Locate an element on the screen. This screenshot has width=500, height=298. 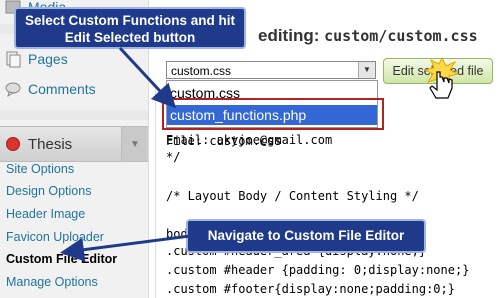
thesis-icon is located at coordinates (13, 144).